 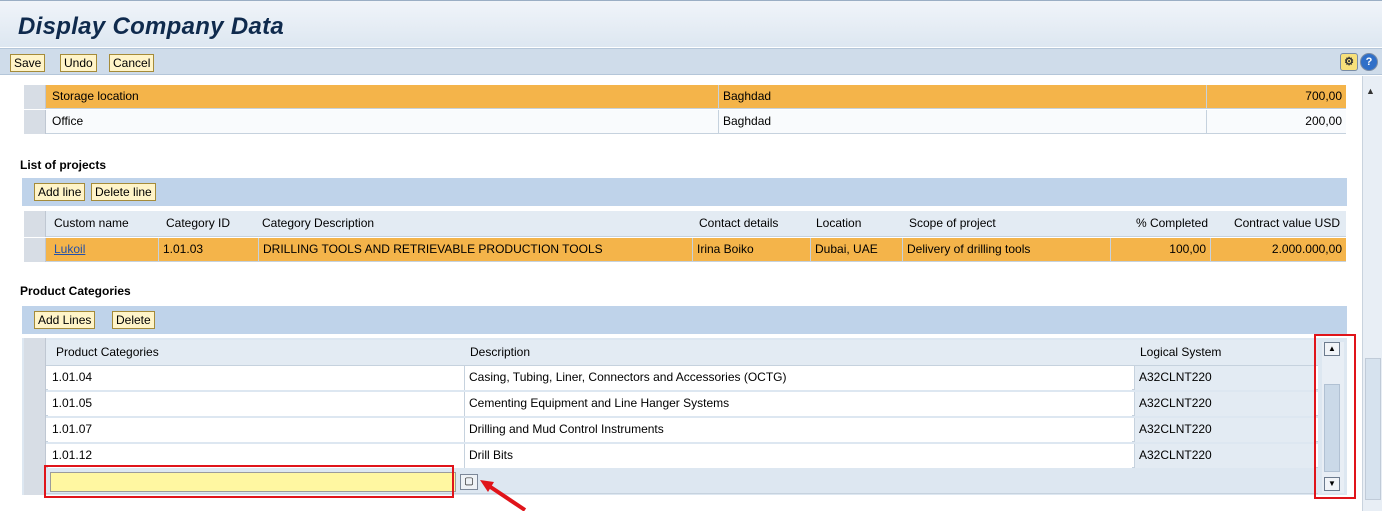 I want to click on col-custom-name: Custom name, so click(x=104, y=224).